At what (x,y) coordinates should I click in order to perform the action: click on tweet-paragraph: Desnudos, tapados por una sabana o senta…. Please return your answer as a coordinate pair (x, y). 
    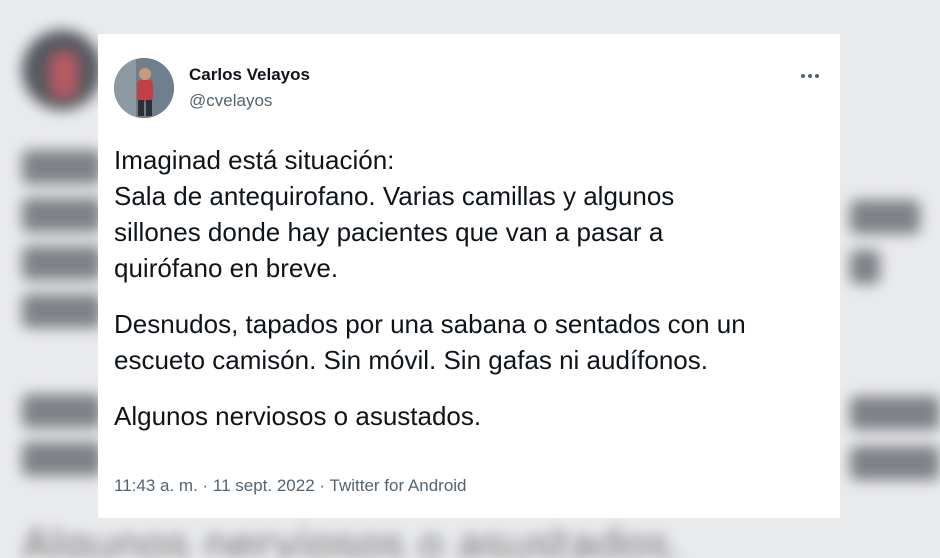
    Looking at the image, I should click on (474, 342).